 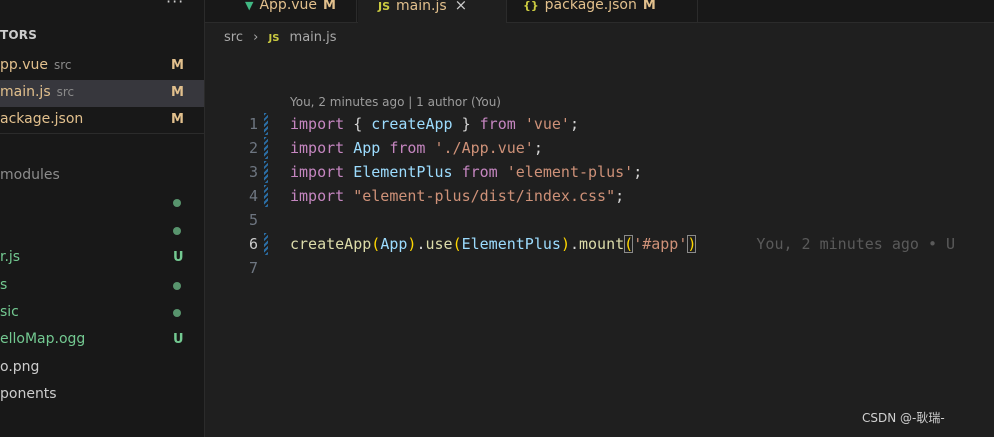 What do you see at coordinates (484, 148) in the screenshot?
I see `code-token: './App.vue'` at bounding box center [484, 148].